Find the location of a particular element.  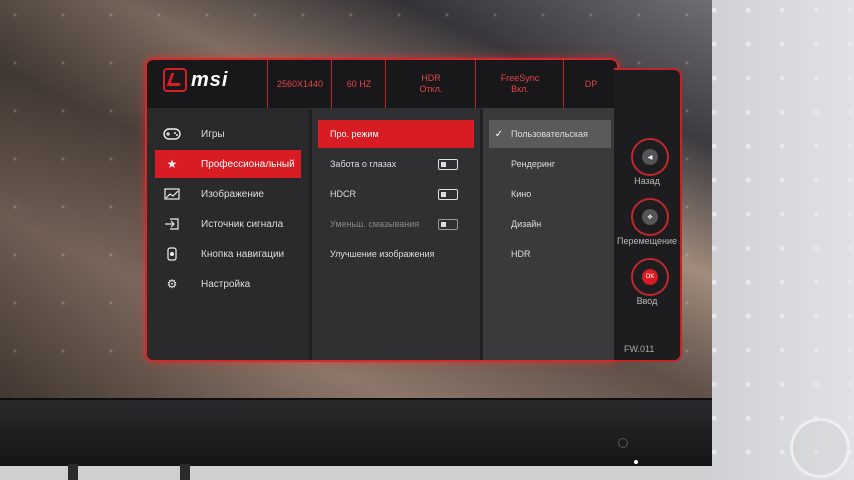

submenu-item-label: Улучшение изображения is located at coordinates (382, 254).